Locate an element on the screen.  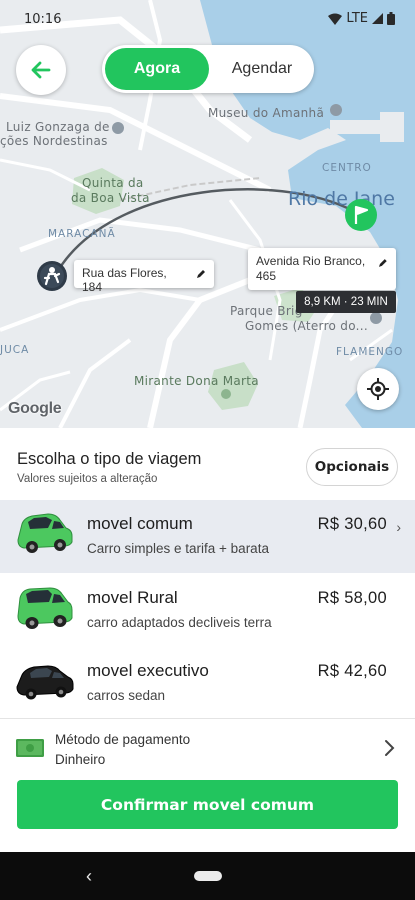
payment-label: Método de pagamento is located at coordinates (123, 739).